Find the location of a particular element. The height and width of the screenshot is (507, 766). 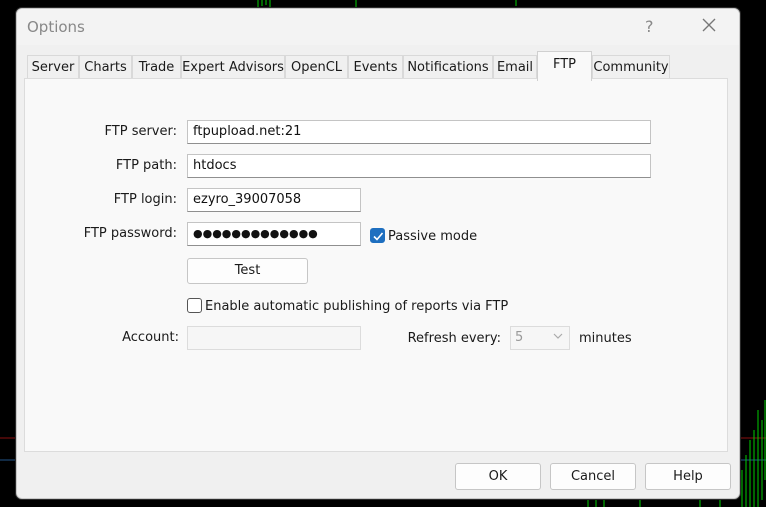

checkmark-icon is located at coordinates (378, 236).